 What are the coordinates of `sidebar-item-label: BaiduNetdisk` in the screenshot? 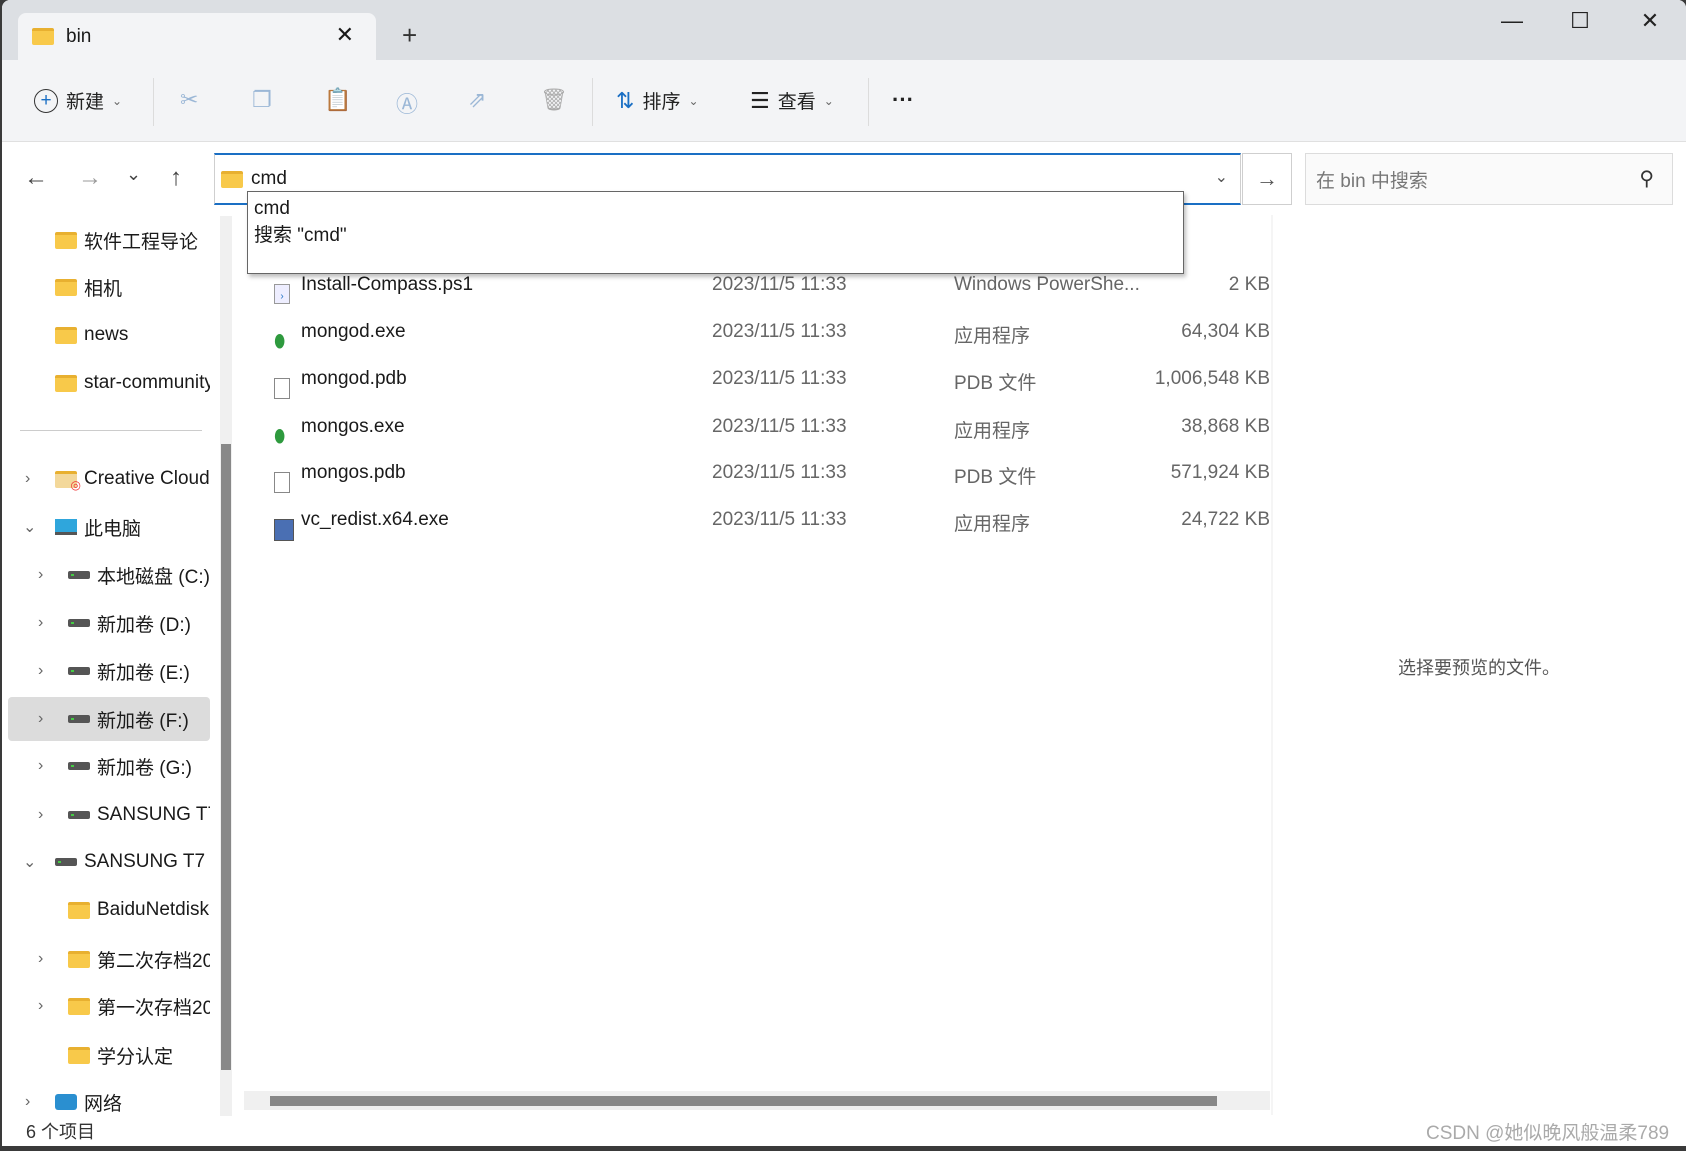 It's located at (153, 909).